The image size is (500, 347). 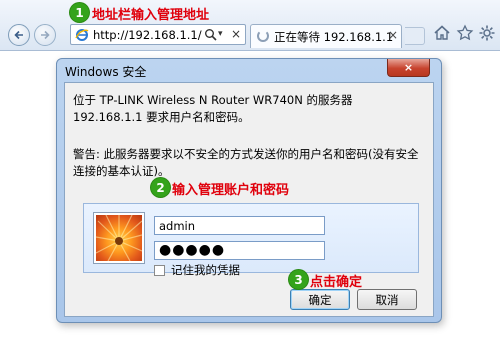 I want to click on ok-button: 确定, so click(x=320, y=299).